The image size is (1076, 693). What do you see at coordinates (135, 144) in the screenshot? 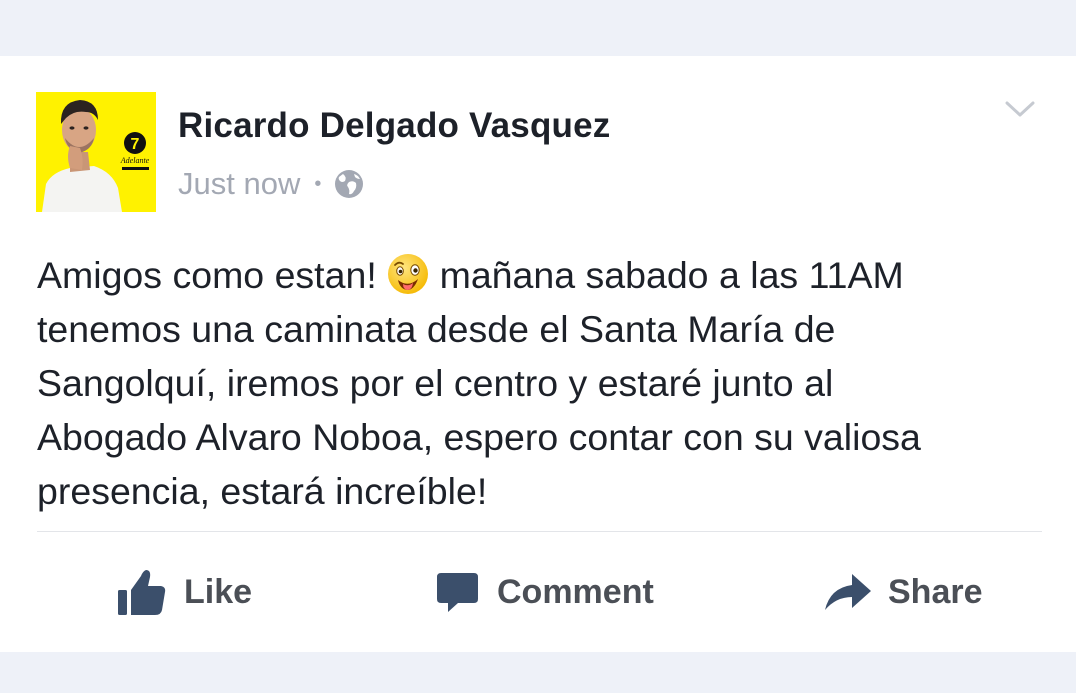
I see `avatar-badge-number: 7` at bounding box center [135, 144].